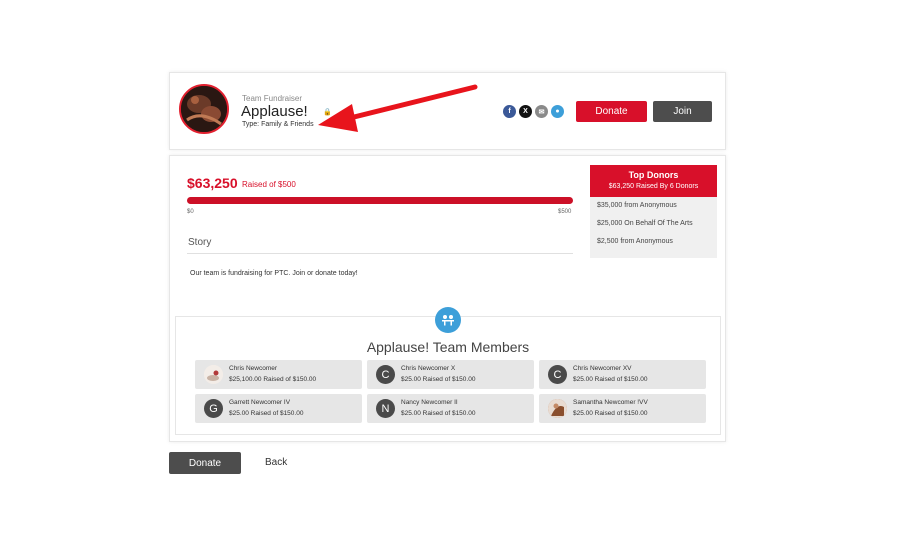  Describe the element at coordinates (557, 111) in the screenshot. I see `chat-icon: ●` at that location.